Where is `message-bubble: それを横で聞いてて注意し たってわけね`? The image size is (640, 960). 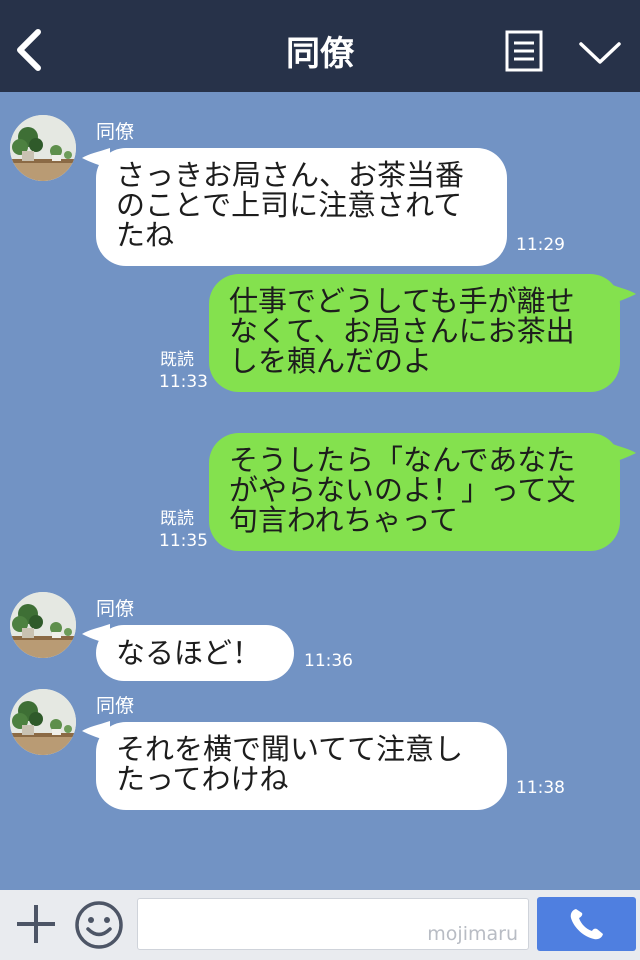 message-bubble: それを横で聞いてて注意し たってわけね is located at coordinates (301, 766).